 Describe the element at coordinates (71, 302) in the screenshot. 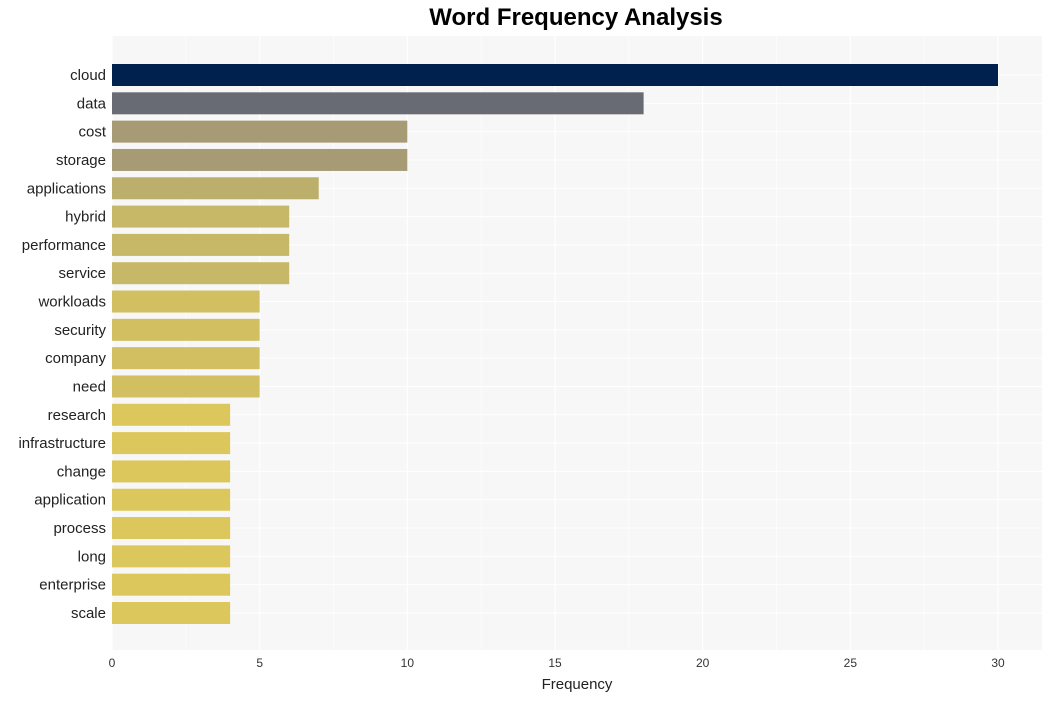

I see `category-label-workloads: workloads` at that location.